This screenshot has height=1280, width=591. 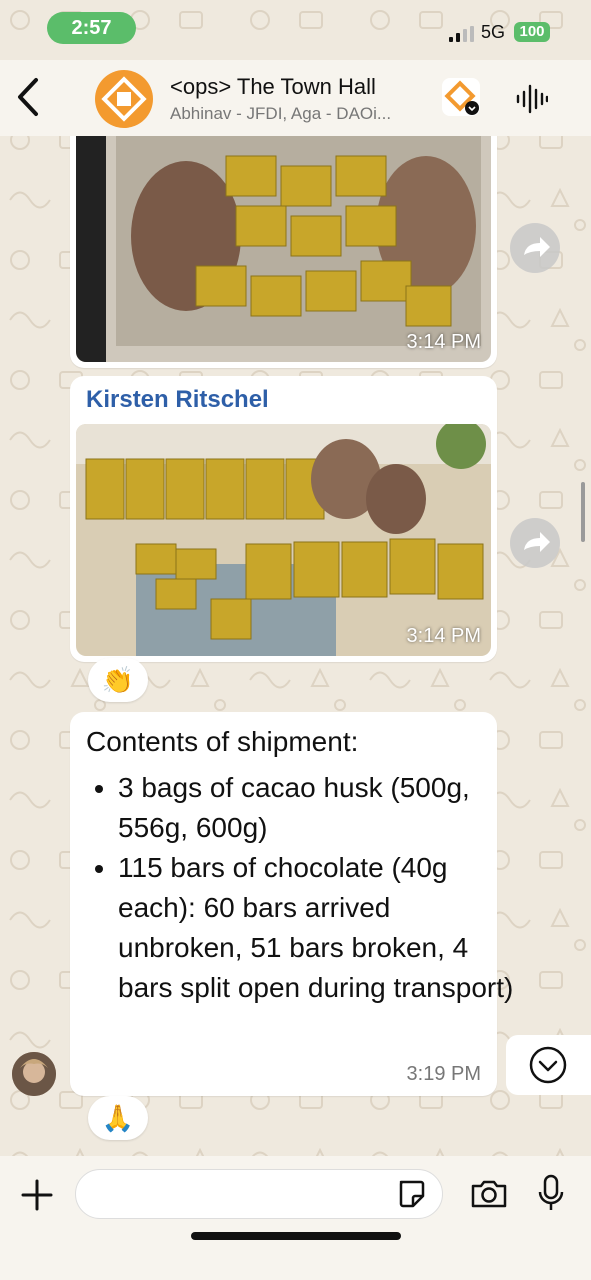 I want to click on camera-icon, so click(x=489, y=1194).